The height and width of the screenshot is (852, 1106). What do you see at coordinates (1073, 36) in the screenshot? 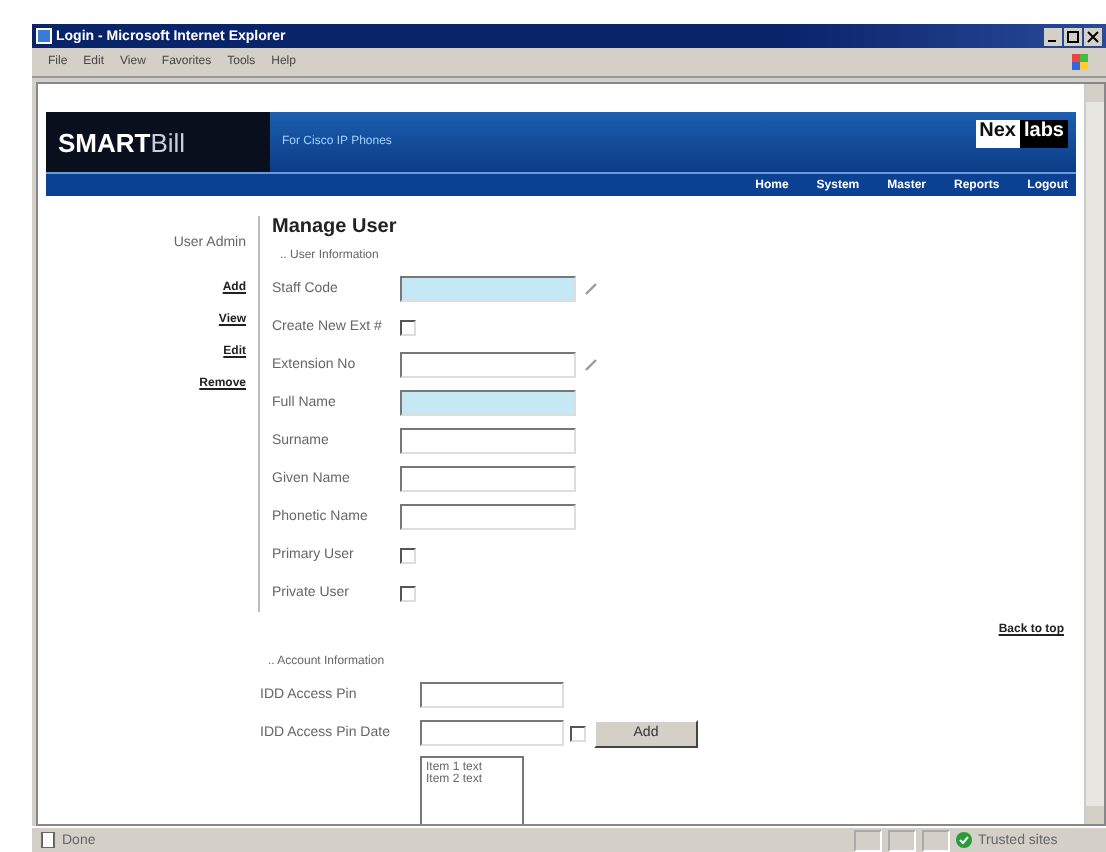
I see `window-controls-icon` at bounding box center [1073, 36].